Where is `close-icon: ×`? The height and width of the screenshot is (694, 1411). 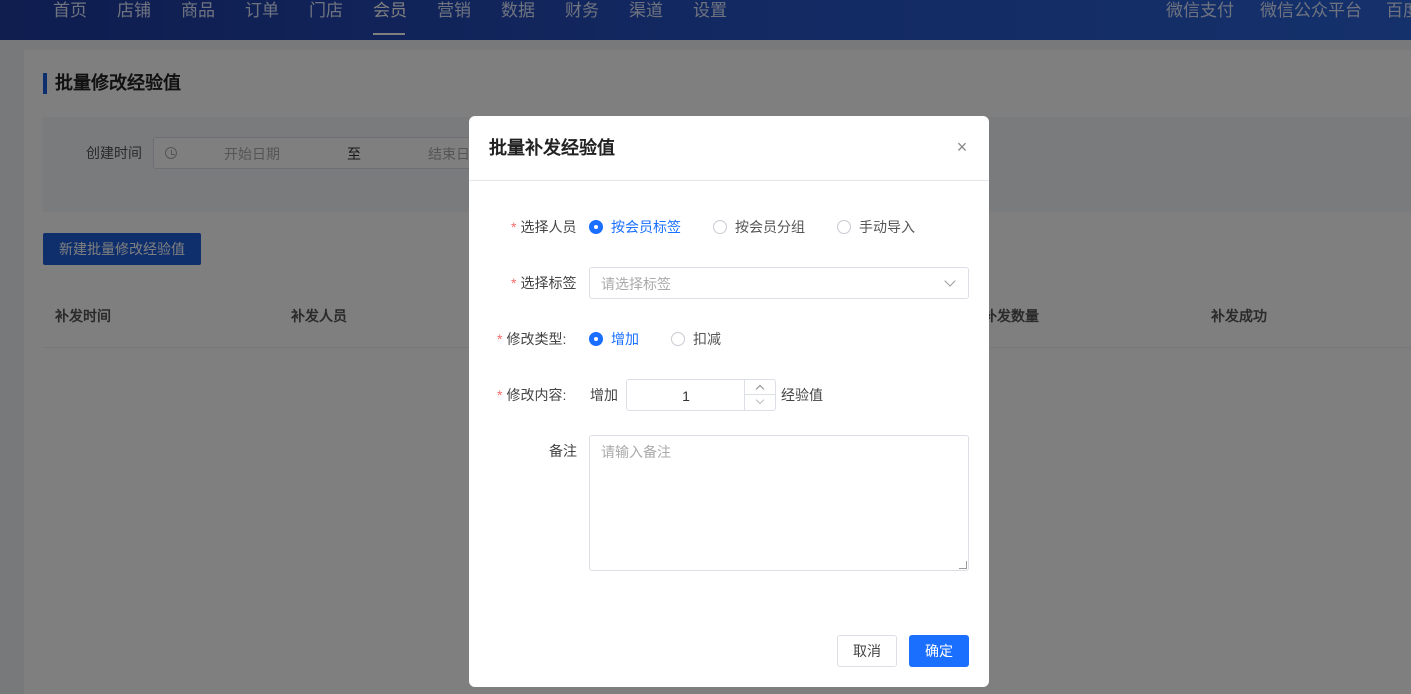 close-icon: × is located at coordinates (962, 147).